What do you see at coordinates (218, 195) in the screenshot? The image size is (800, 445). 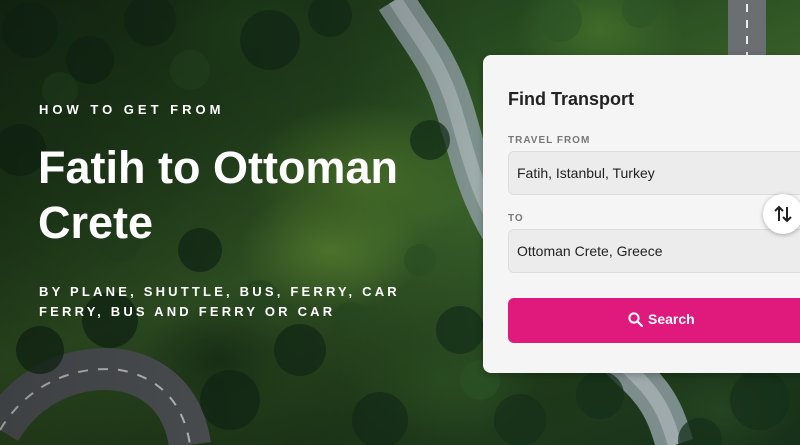 I see `page-title: Fatih to Ottoman Crete` at bounding box center [218, 195].